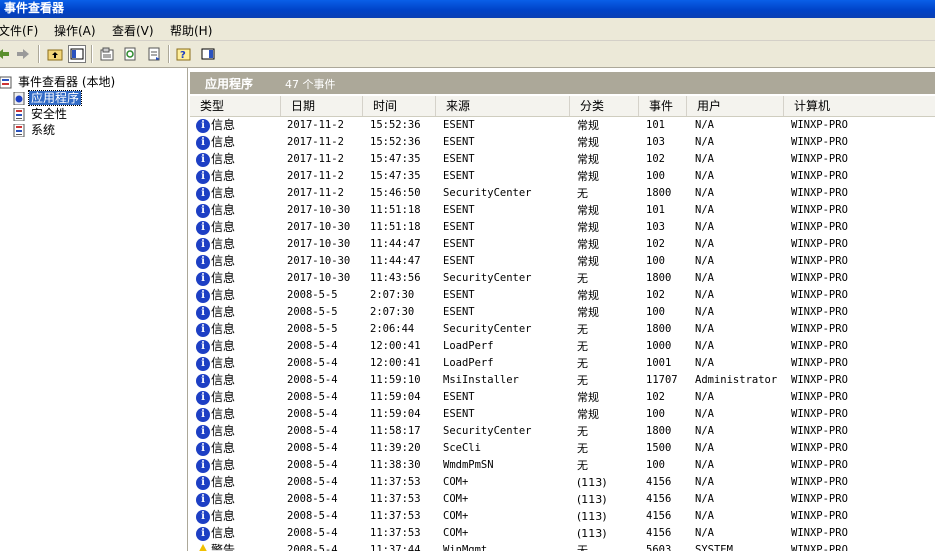  I want to click on cell-time: 2:06:44, so click(392, 329).